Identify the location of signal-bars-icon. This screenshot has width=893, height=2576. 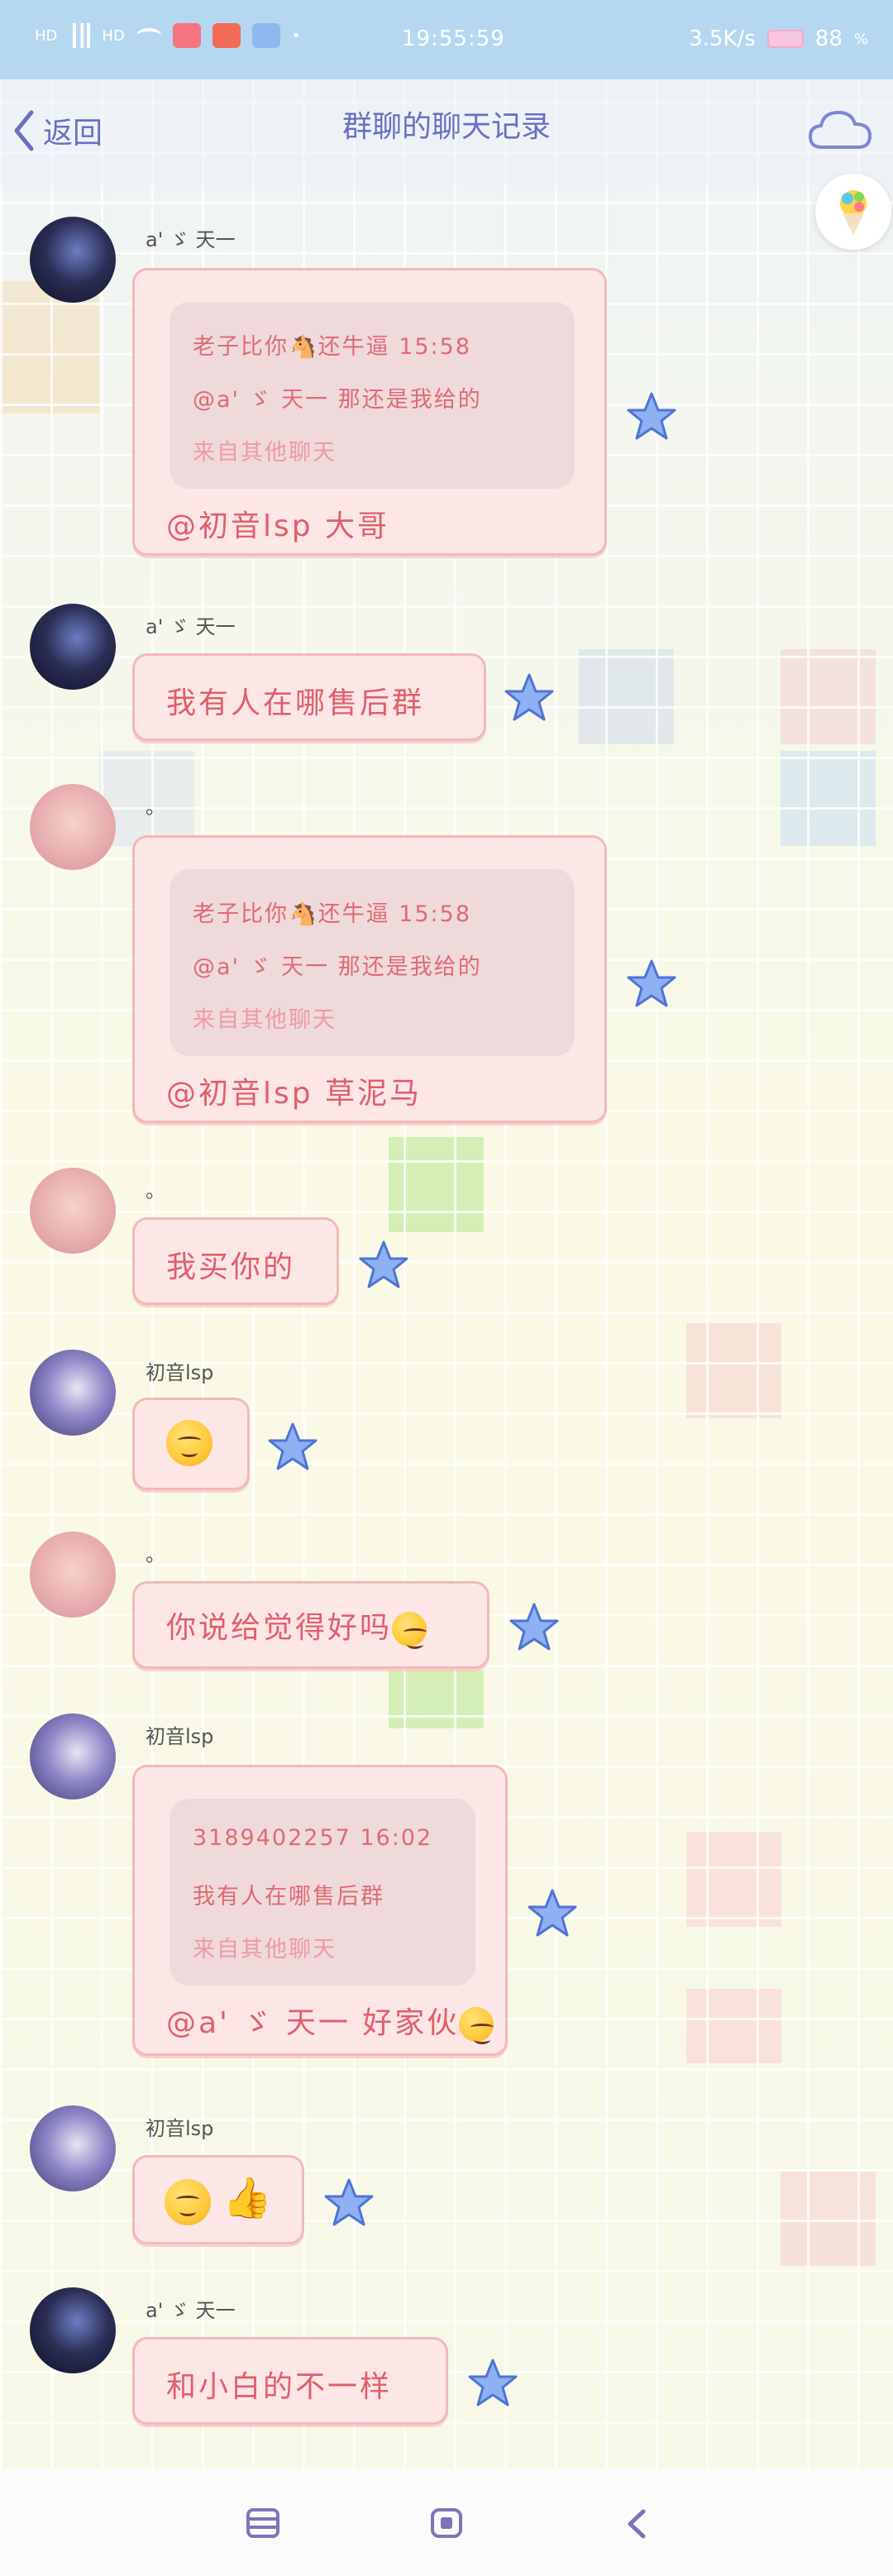
(80, 35).